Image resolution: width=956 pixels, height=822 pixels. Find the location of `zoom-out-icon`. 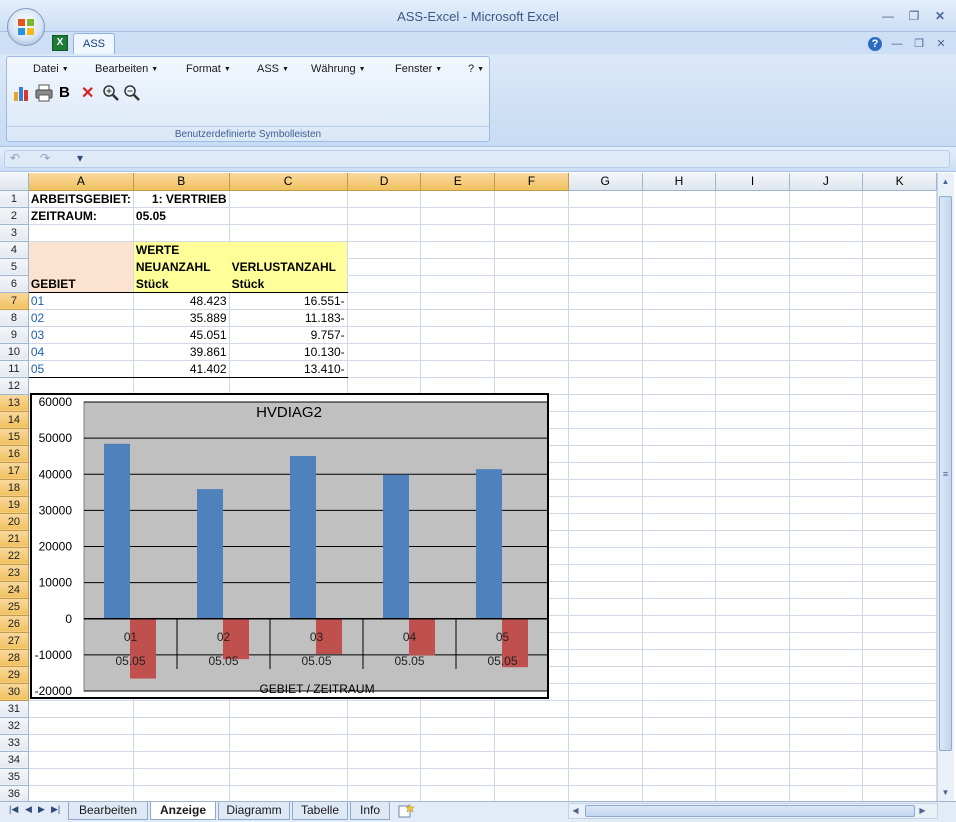

zoom-out-icon is located at coordinates (132, 93).